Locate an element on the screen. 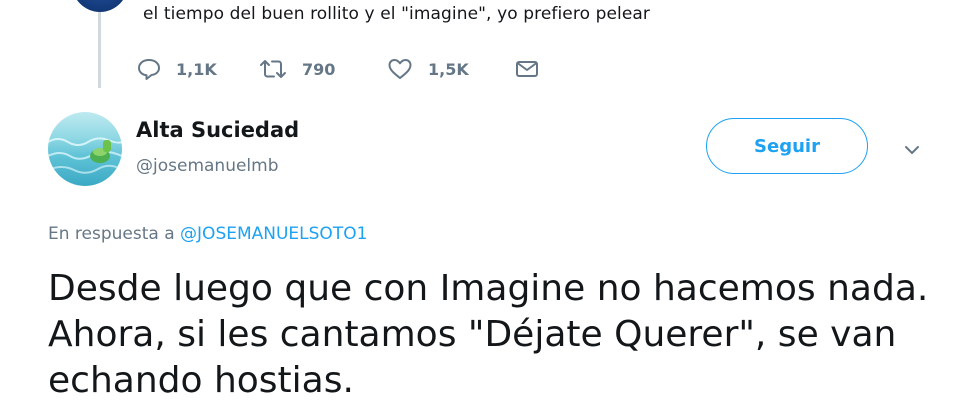  author-handle: @josemanuelmb is located at coordinates (207, 166).